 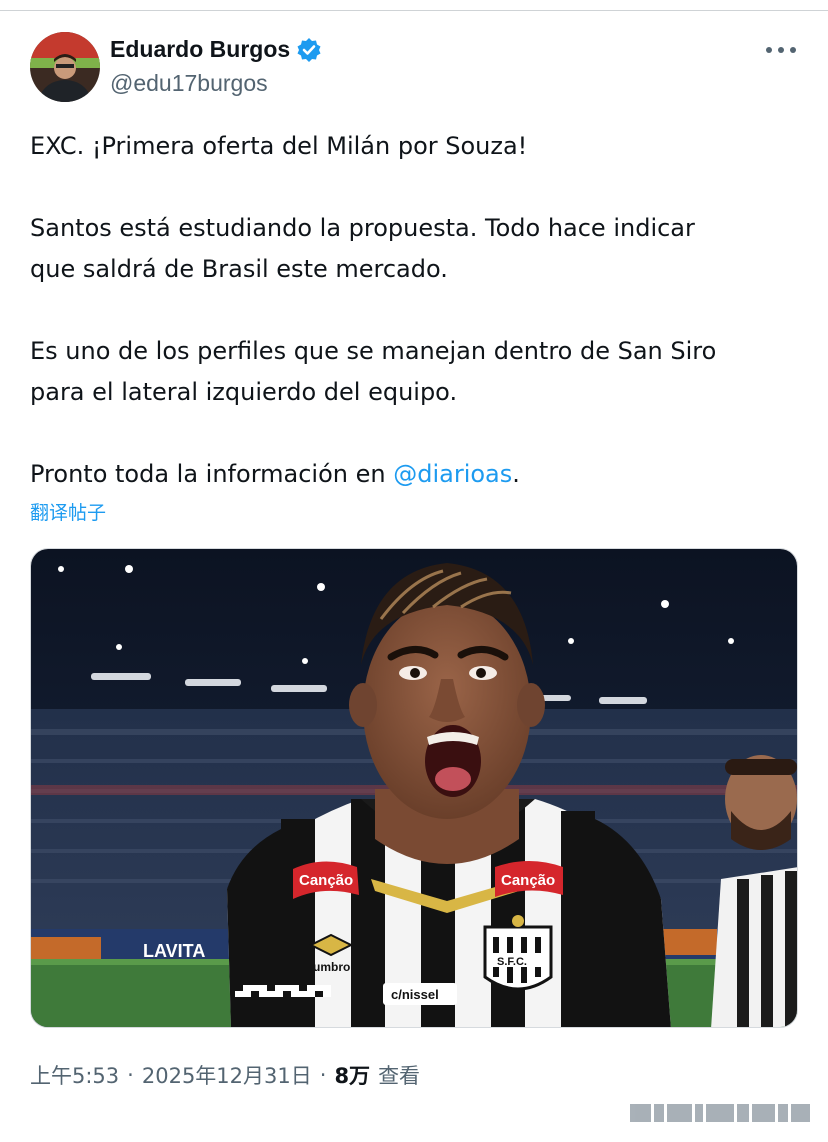 I want to click on kit-brand-text: umbro, so click(x=331, y=967).